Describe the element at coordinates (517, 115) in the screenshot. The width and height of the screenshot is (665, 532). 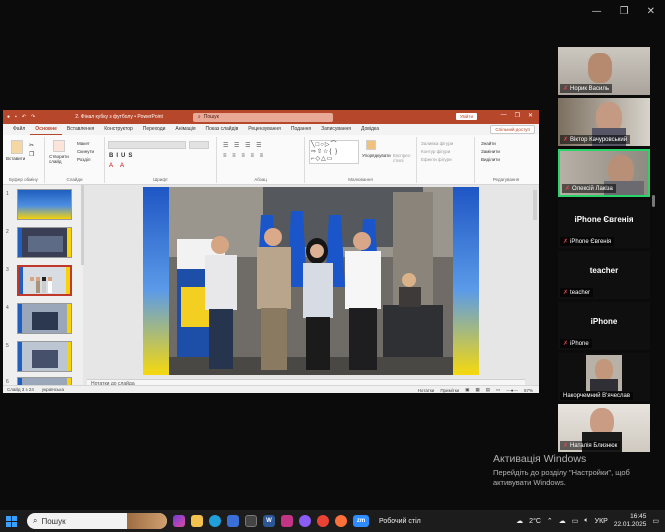
I see `pp-maximize-icon: ❐` at that location.